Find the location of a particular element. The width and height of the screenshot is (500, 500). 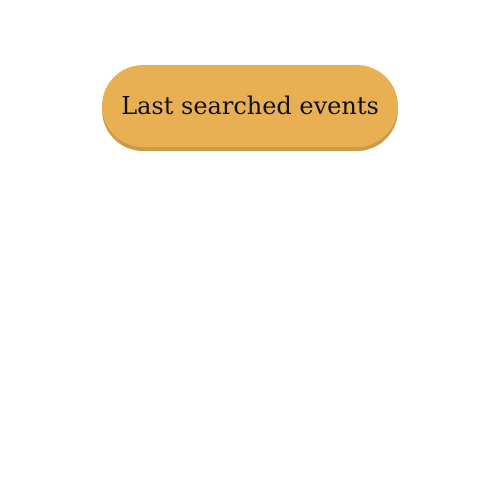

last-searched-events-button: Last searched events is located at coordinates (250, 106).